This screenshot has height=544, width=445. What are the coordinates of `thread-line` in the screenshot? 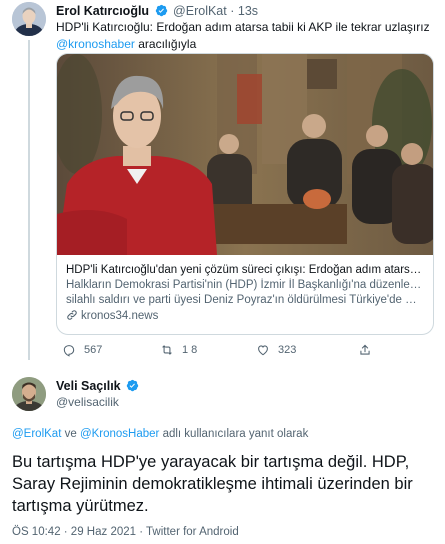 It's located at (29, 200).